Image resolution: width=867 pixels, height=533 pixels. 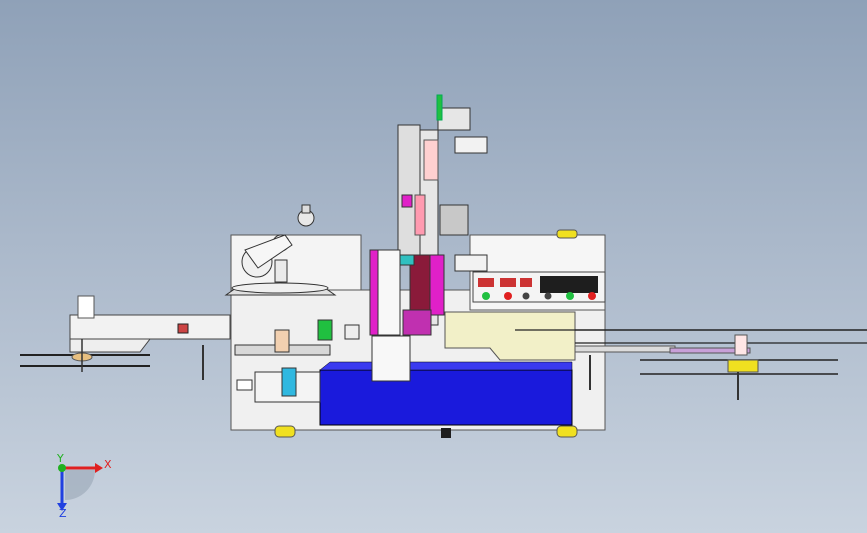 What do you see at coordinates (720, 364) in the screenshot?
I see `right-output-conveyor` at bounding box center [720, 364].